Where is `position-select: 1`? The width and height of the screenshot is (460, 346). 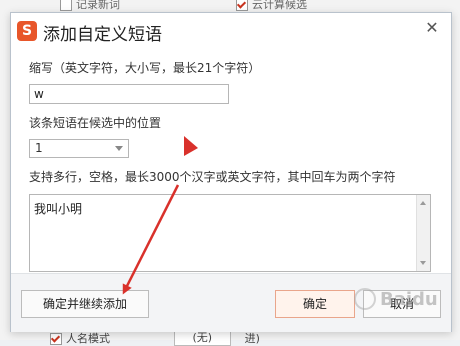 position-select: 1 is located at coordinates (79, 148).